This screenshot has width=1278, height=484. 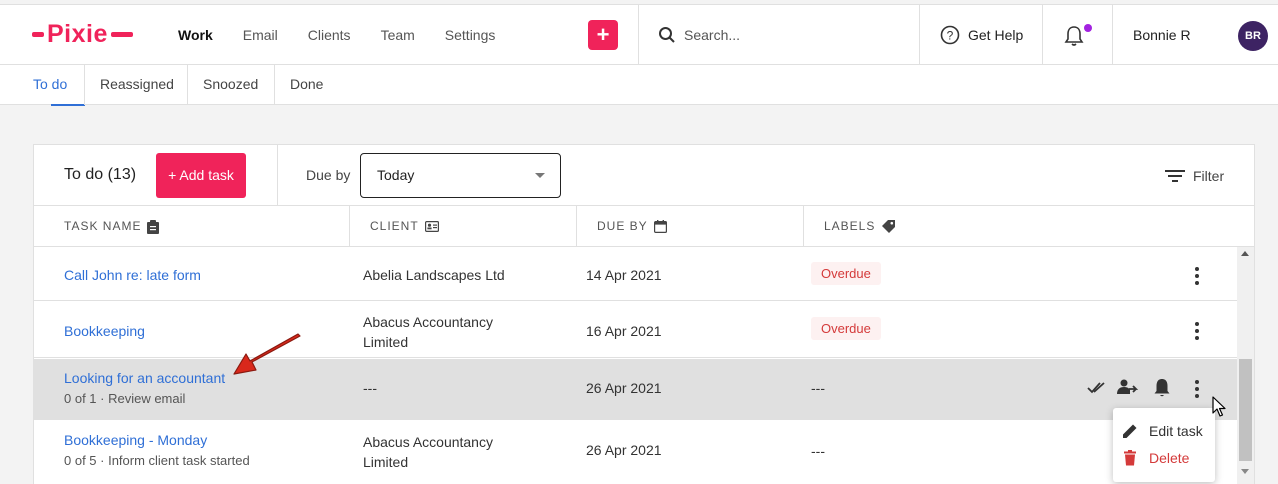 I want to click on todo-count-title: To do (13), so click(x=100, y=174).